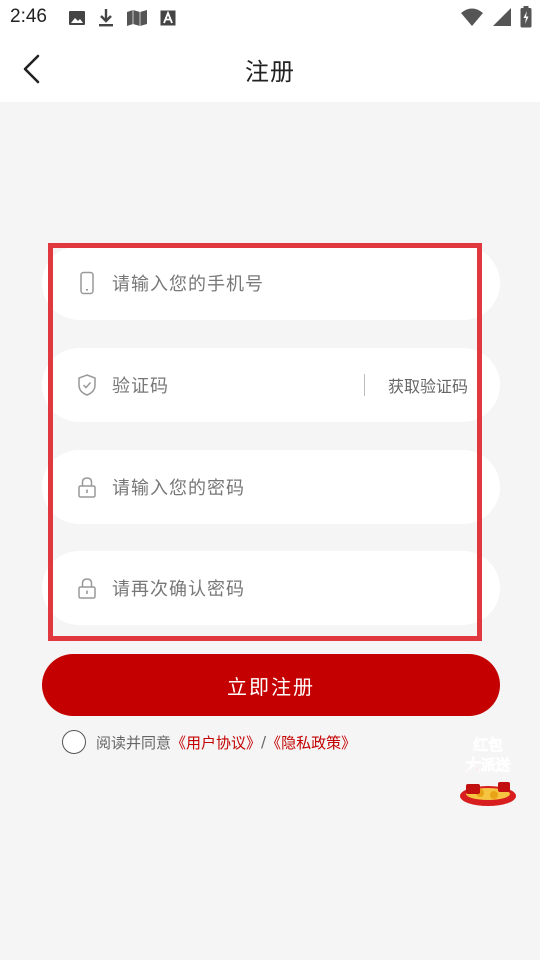  Describe the element at coordinates (122, 18) in the screenshot. I see `status-icons-left` at that location.